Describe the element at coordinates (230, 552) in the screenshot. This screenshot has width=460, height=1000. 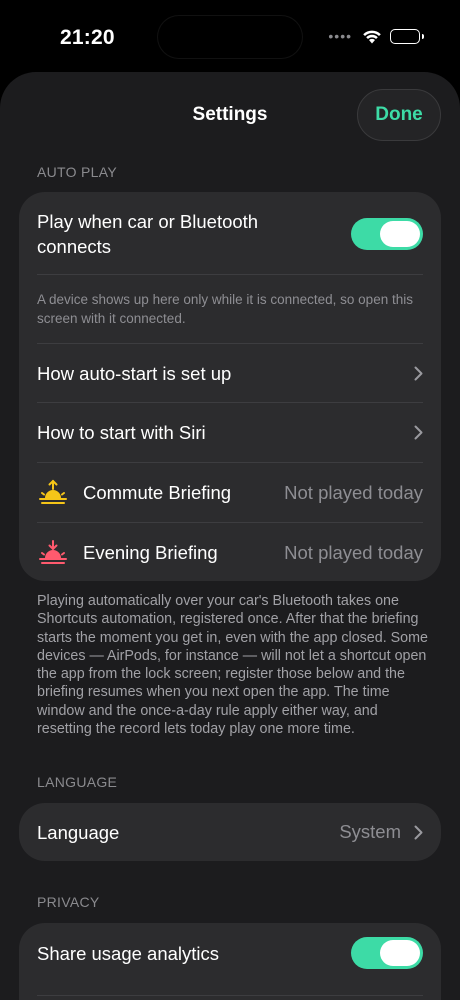
I see `briefing-row-evening: Evening Briefing Not played today` at that location.